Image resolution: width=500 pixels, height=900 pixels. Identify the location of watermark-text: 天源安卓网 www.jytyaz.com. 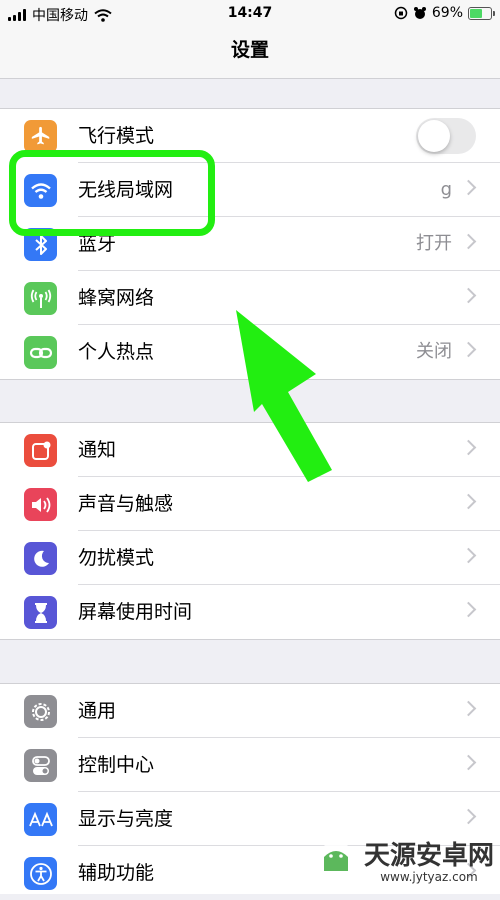
(429, 863).